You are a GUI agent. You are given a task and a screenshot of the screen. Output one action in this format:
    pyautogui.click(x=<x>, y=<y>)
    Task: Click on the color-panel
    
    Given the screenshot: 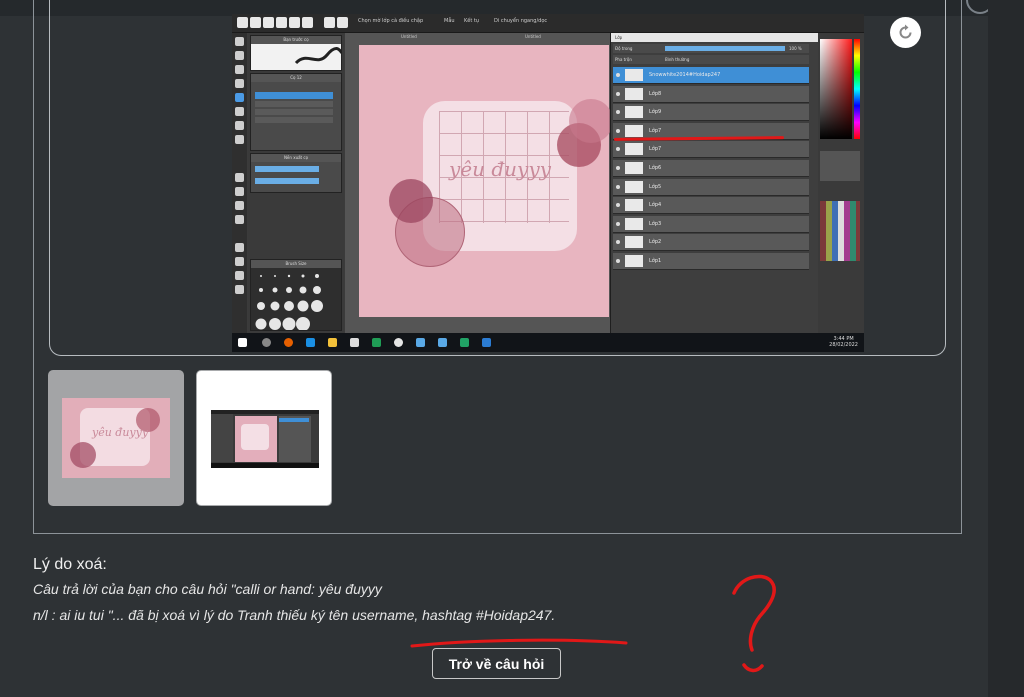 What is the action you would take?
    pyautogui.click(x=841, y=183)
    